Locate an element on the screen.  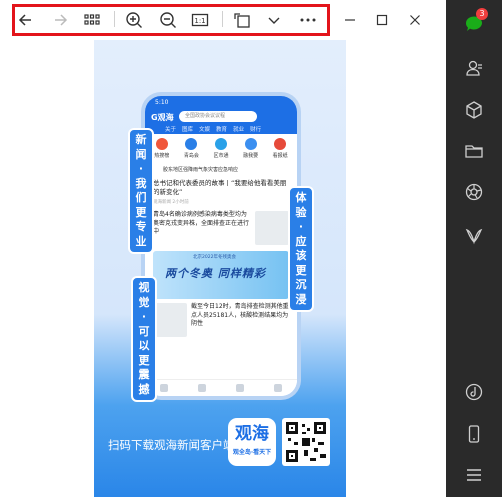
phone-banner-title: 两个冬奥 同样精彩 is located at coordinates (215, 273).